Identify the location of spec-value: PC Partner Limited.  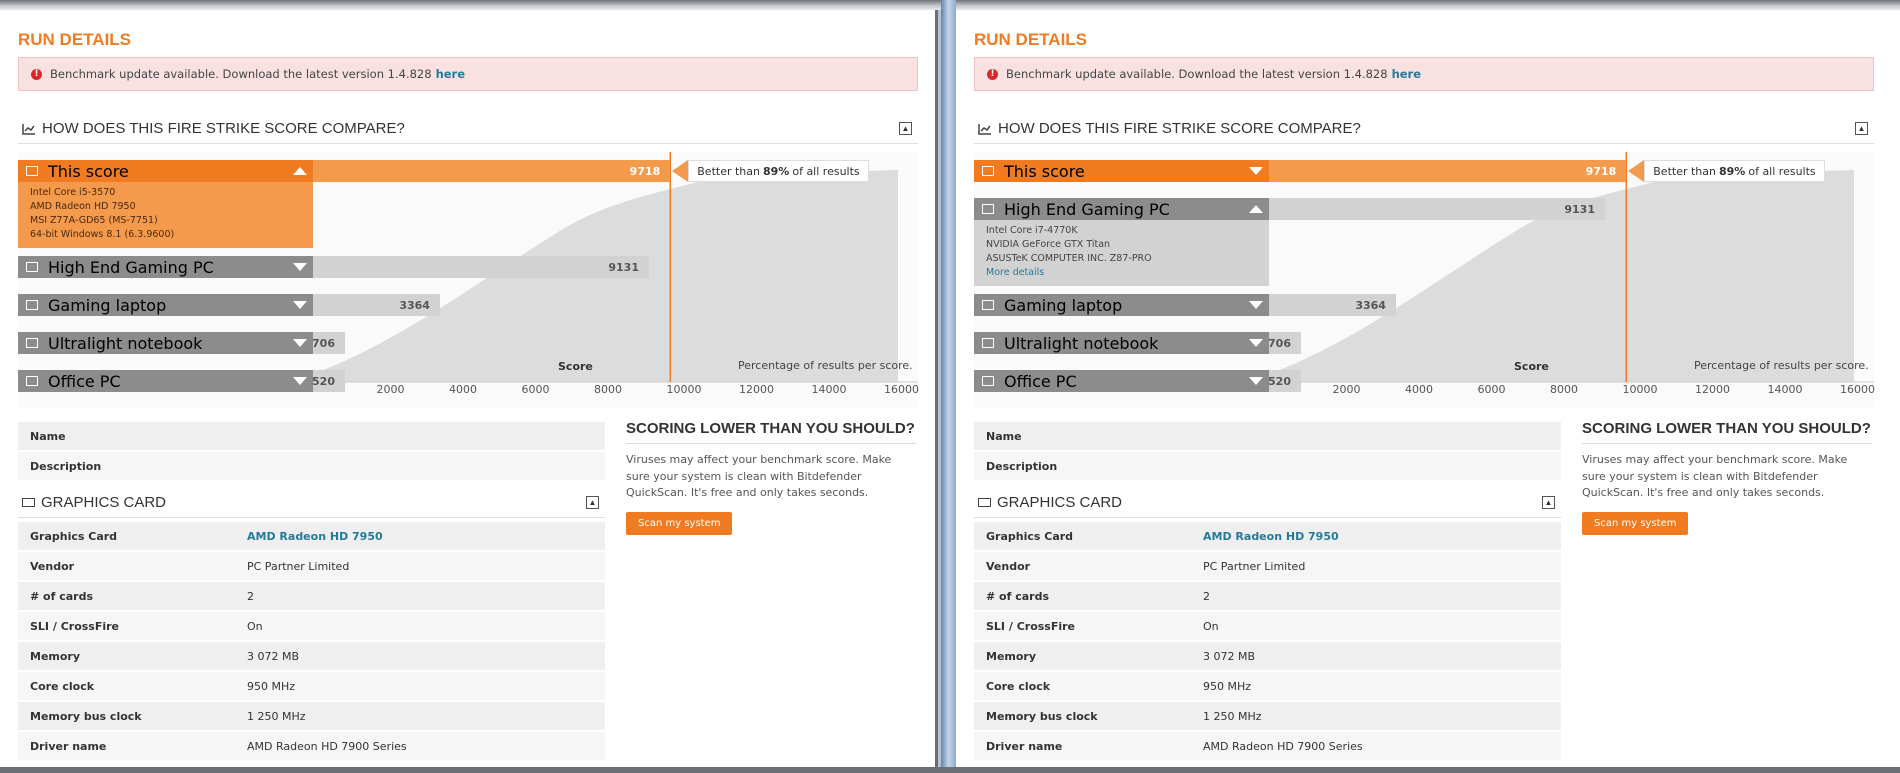
(298, 566).